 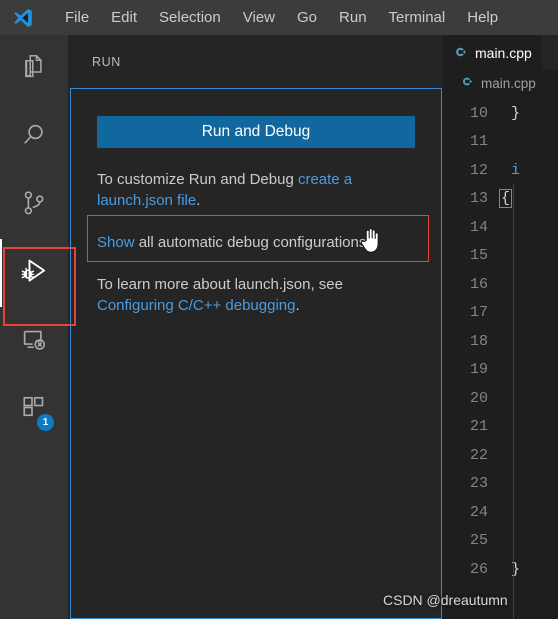 I want to click on code-line: 25, so click(x=500, y=541).